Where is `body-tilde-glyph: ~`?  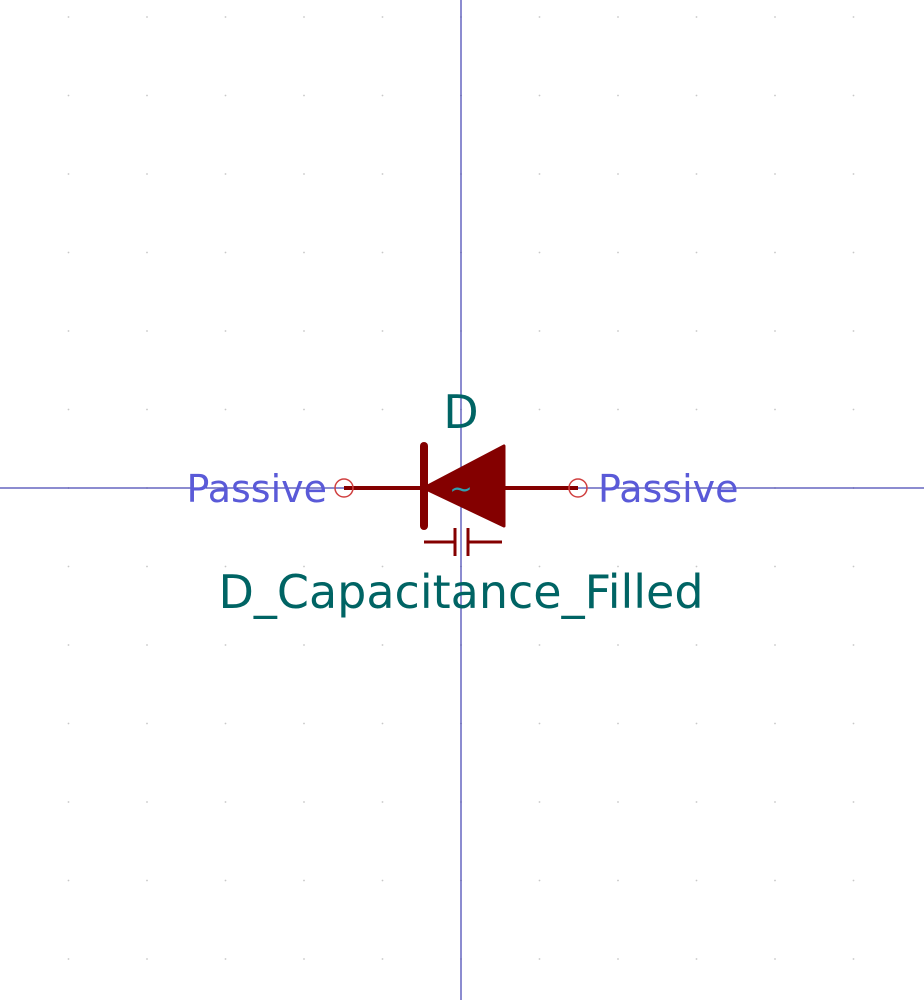
body-tilde-glyph: ~ is located at coordinates (460, 488).